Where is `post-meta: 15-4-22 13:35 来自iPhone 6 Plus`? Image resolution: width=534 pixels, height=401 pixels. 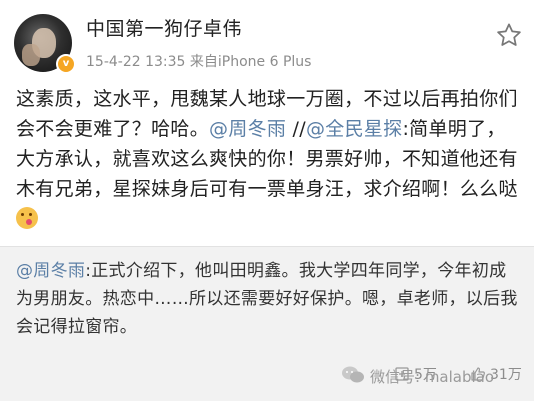
post-meta: 15-4-22 13:35 来自iPhone 6 Plus is located at coordinates (199, 62).